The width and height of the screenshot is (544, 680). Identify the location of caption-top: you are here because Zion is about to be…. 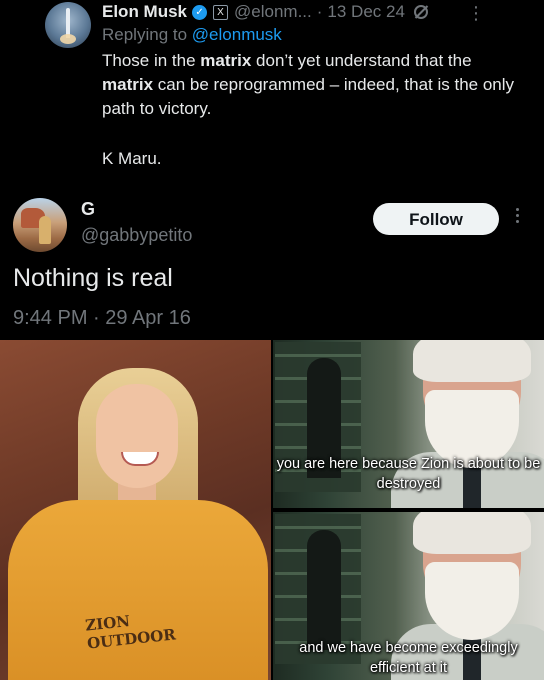
(408, 474).